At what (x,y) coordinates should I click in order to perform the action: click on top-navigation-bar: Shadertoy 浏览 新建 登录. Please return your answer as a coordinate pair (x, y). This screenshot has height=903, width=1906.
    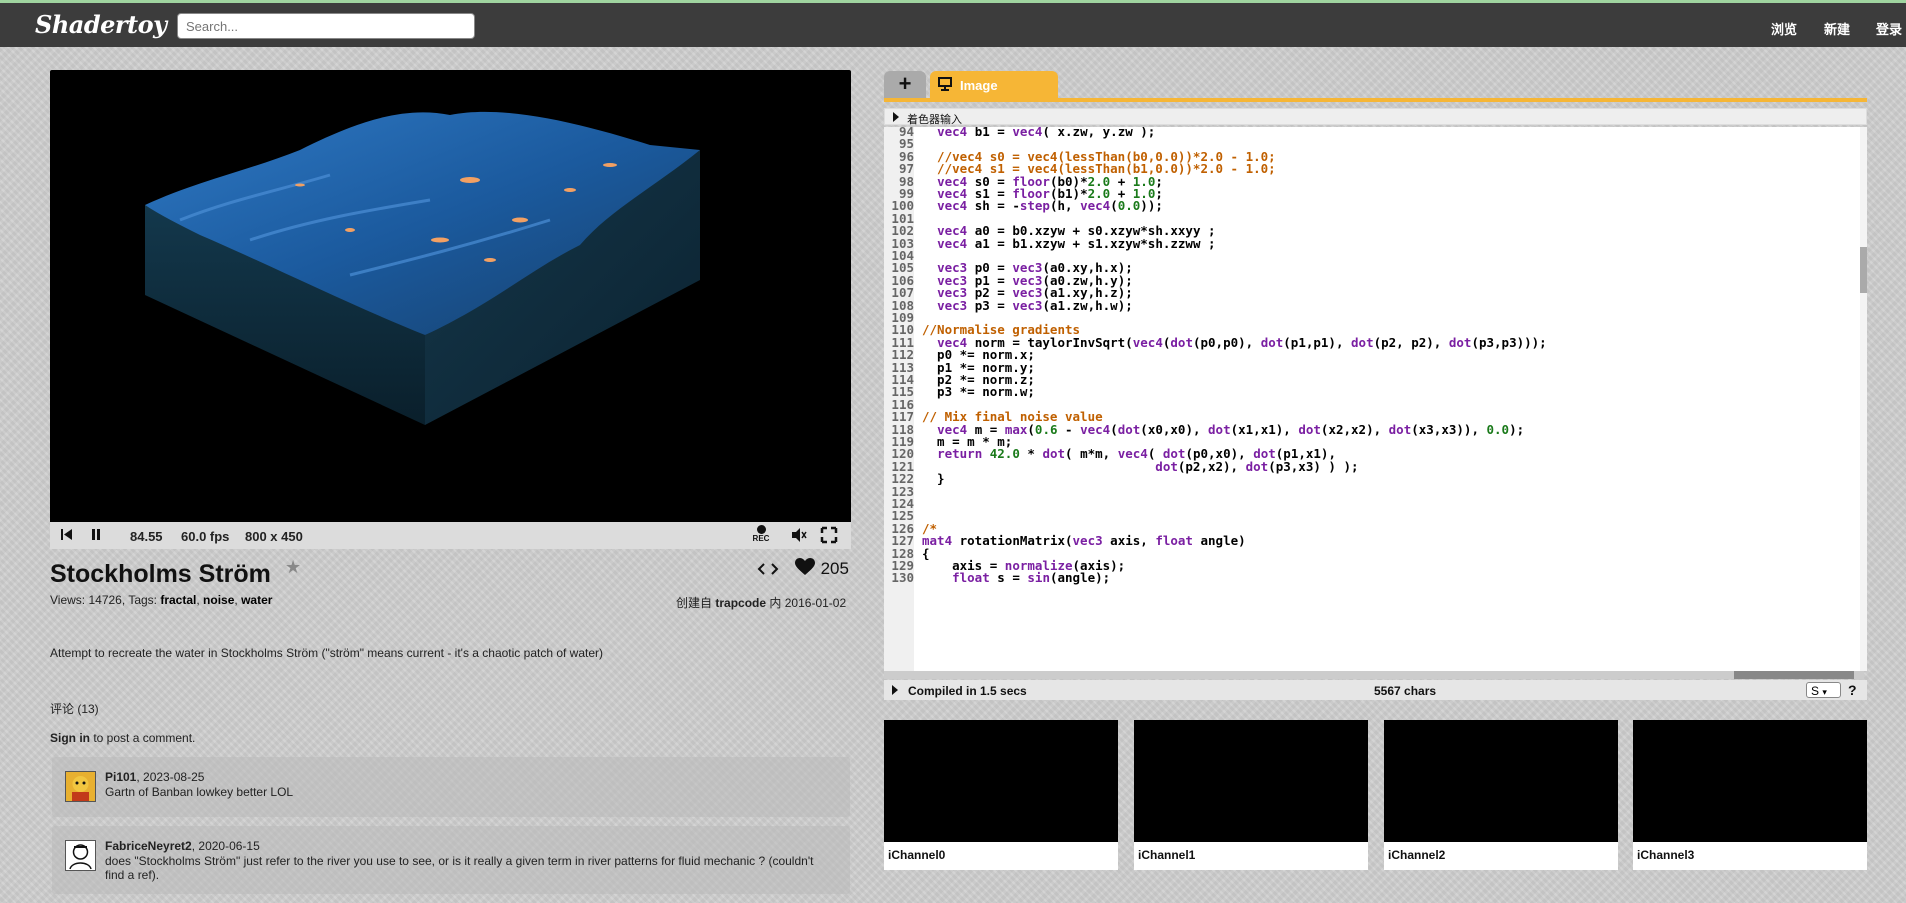
    Looking at the image, I should click on (953, 23).